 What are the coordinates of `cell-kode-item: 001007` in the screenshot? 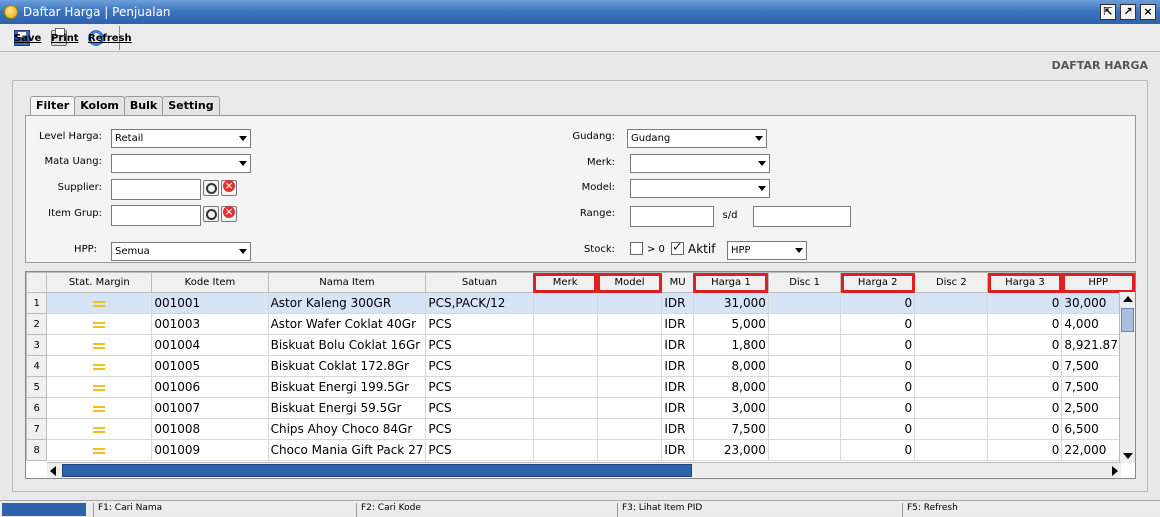 It's located at (210, 408).